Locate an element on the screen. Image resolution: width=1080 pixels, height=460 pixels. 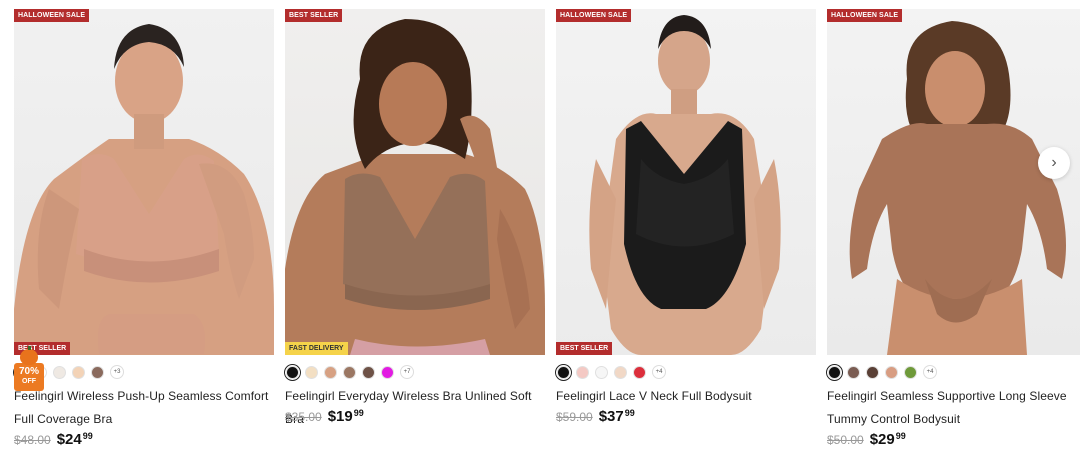
discount-tag: 70% OFF is located at coordinates (29, 377).